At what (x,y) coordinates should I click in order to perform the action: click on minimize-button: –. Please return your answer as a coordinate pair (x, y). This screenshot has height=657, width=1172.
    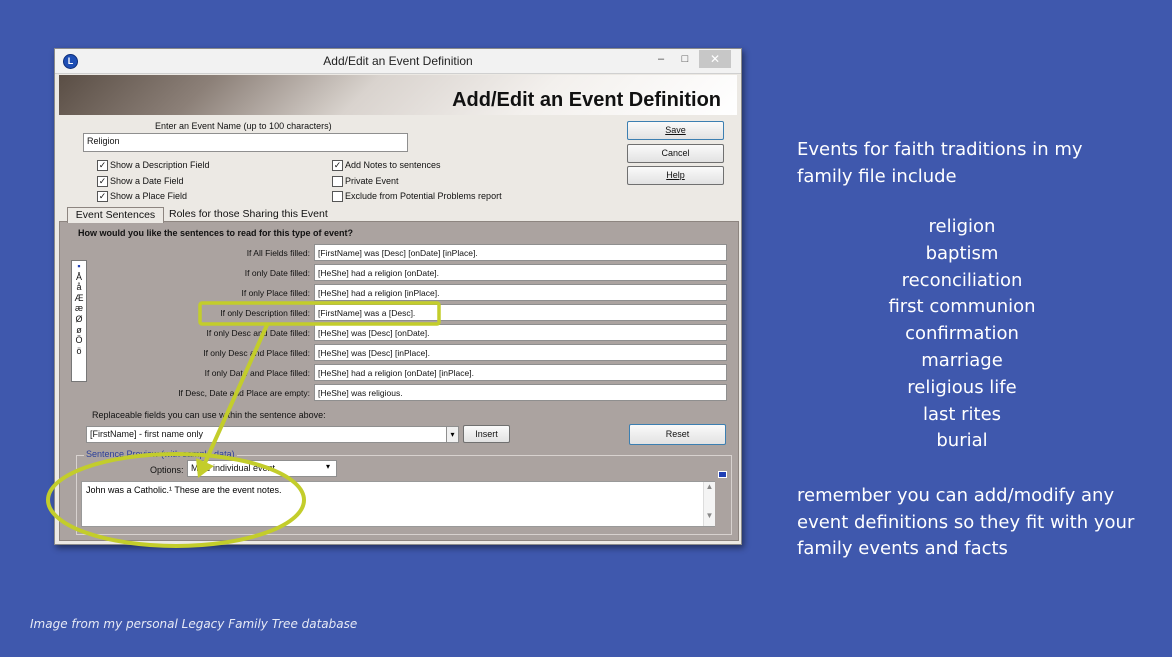
    Looking at the image, I should click on (661, 60).